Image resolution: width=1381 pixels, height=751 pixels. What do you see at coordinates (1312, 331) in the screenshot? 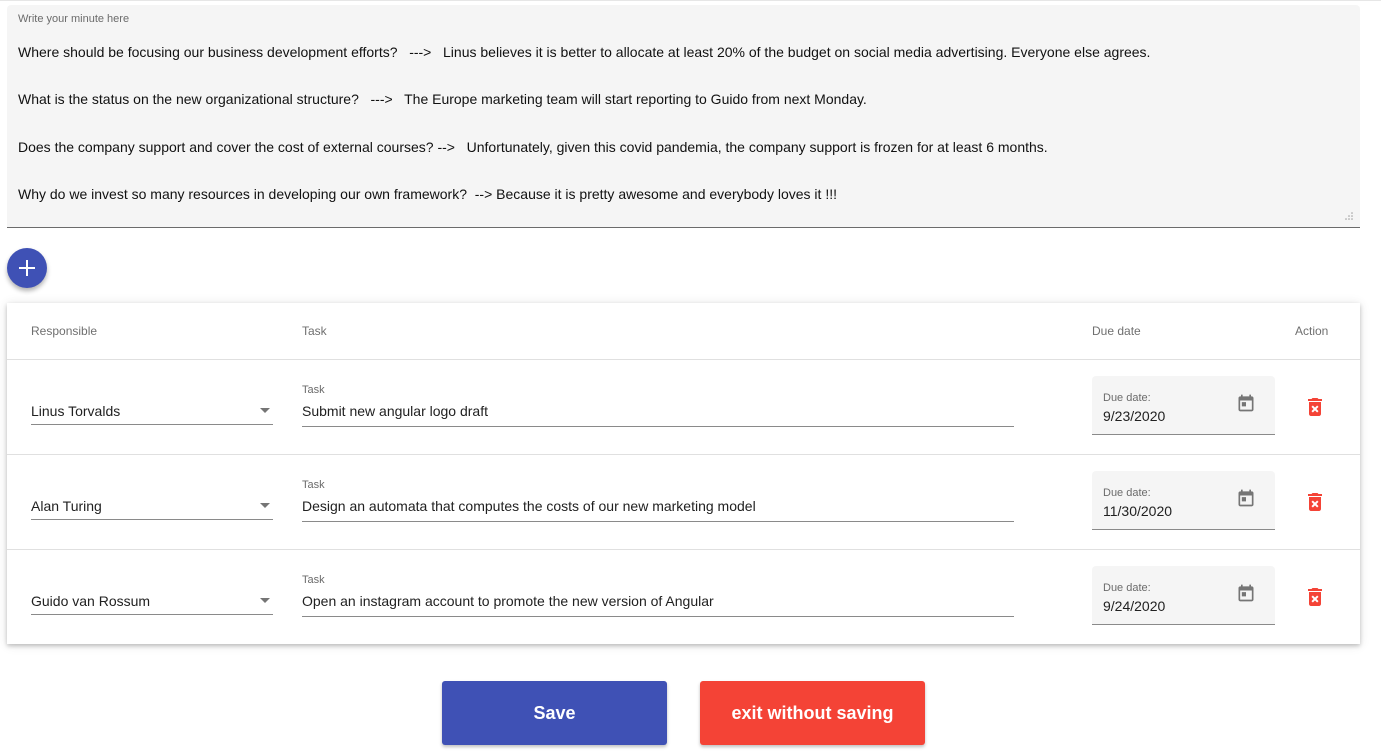
I see `header-action: Action` at bounding box center [1312, 331].